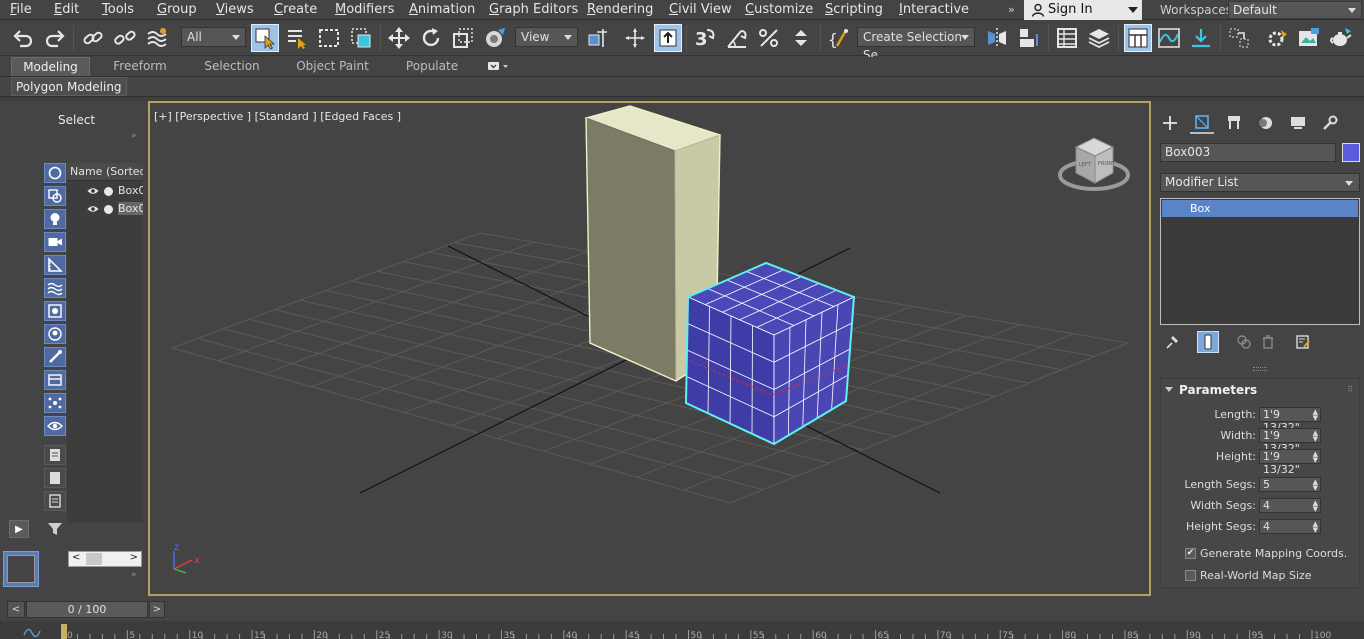  Describe the element at coordinates (431, 38) in the screenshot. I see `select-and-rotate-button` at that location.